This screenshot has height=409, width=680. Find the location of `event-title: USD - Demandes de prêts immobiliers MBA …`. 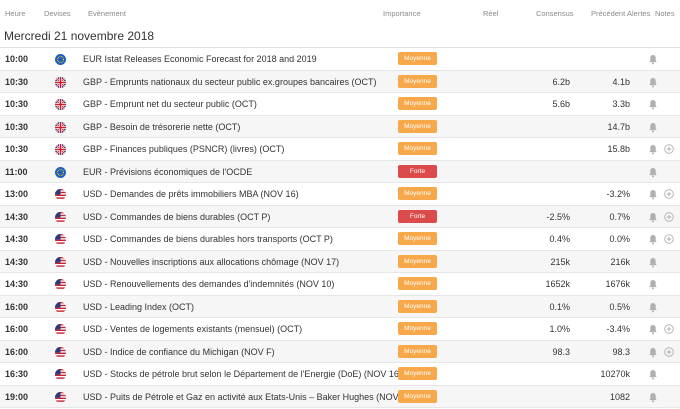

event-title: USD - Demandes de prêts immobiliers MBA … is located at coordinates (191, 194).